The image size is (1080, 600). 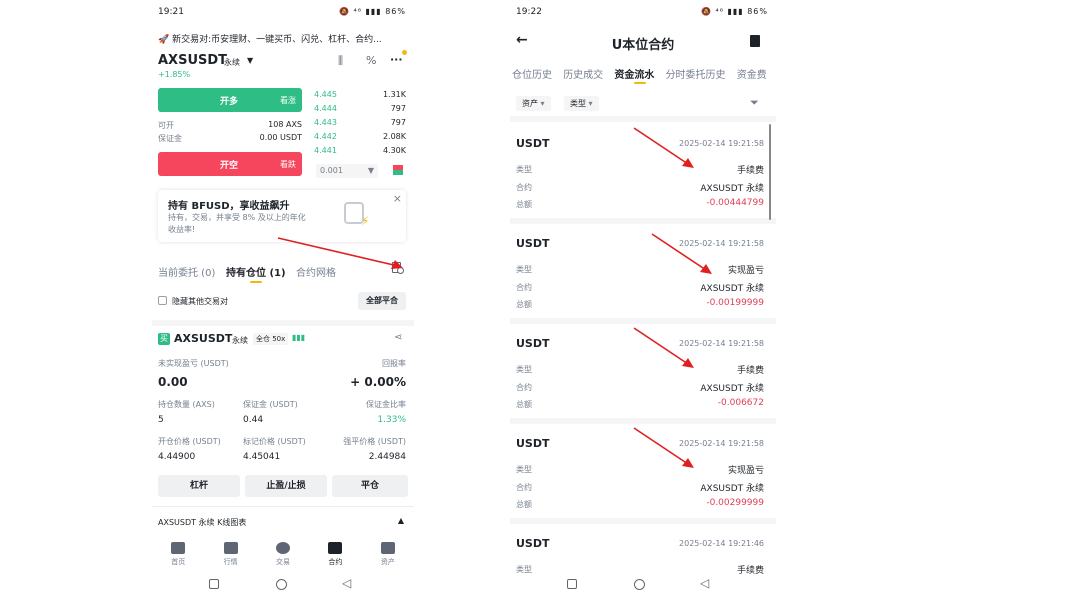 I want to click on leverage-bars-icon: ▮▮▮, so click(x=299, y=337).